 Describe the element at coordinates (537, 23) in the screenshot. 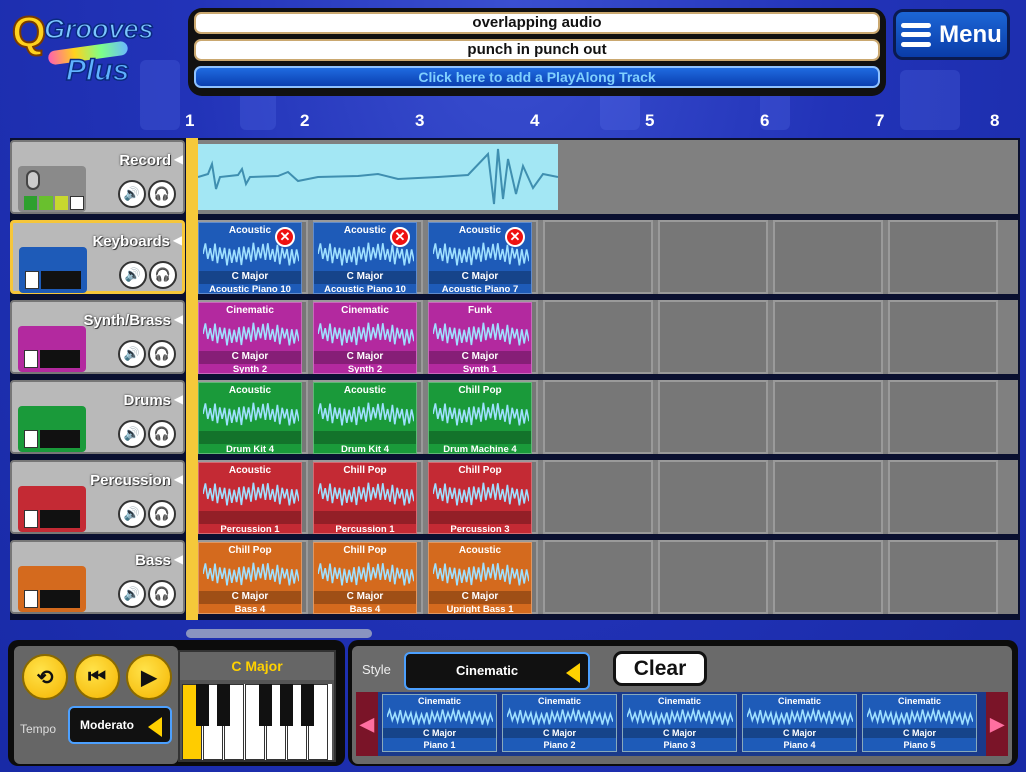

I see `song-title-line: overlapping audio` at that location.